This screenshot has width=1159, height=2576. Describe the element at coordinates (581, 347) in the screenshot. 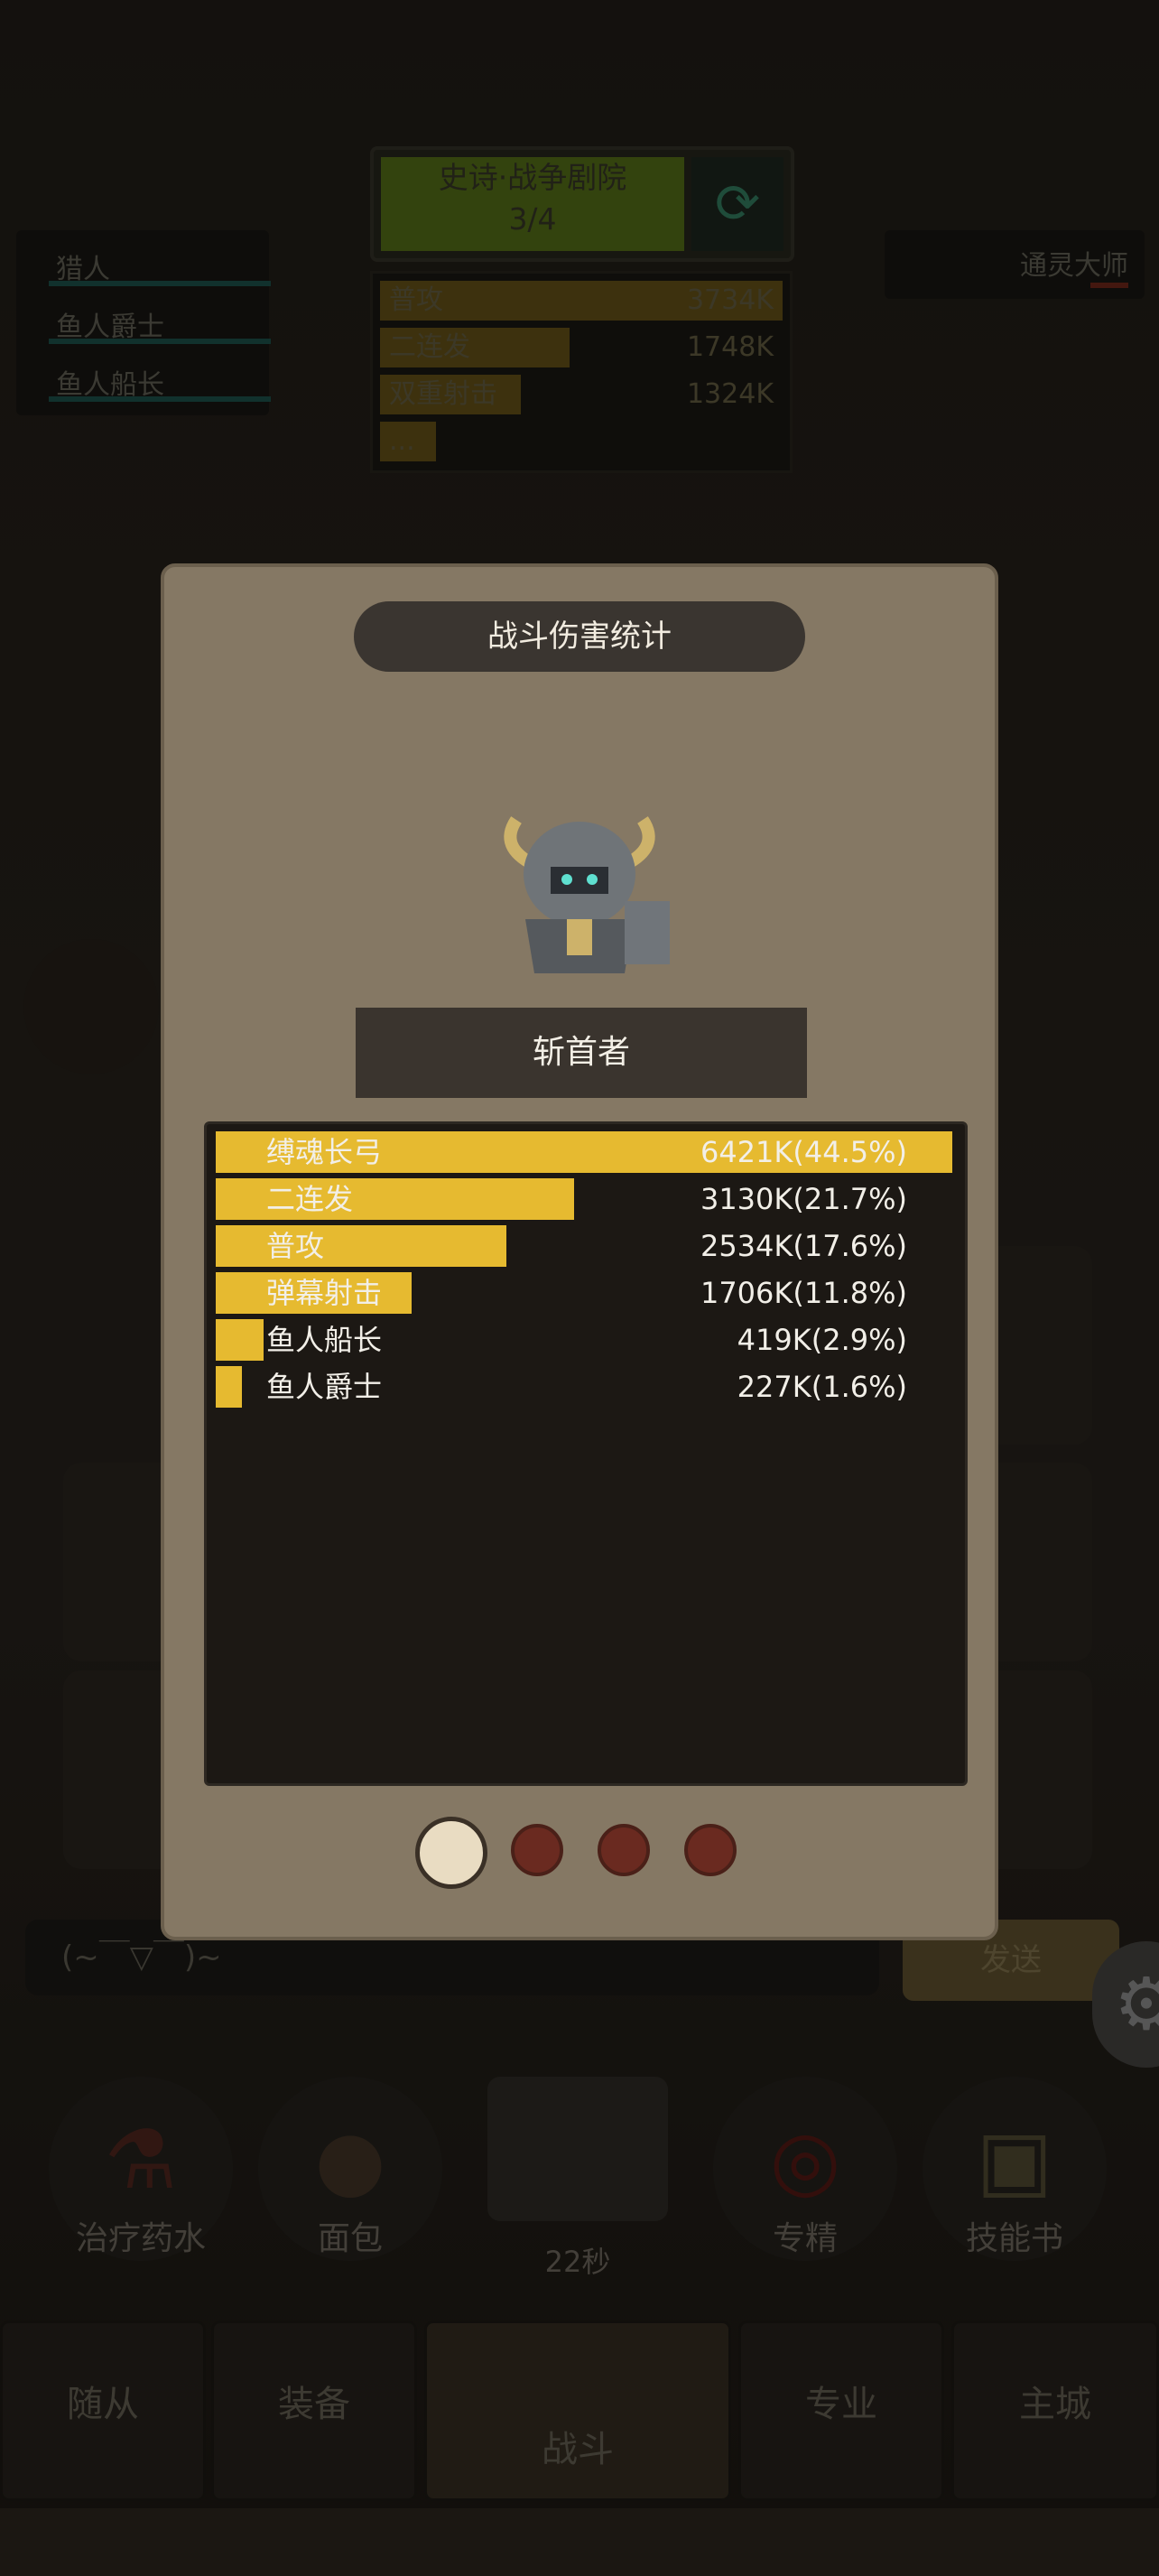

I see `mini-row: 二连发 1748K` at that location.